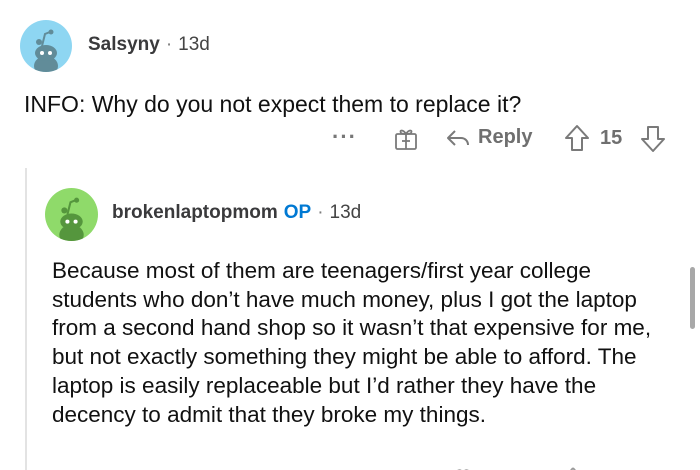 This screenshot has height=470, width=700. I want to click on reply-user-avatar, so click(71, 214).